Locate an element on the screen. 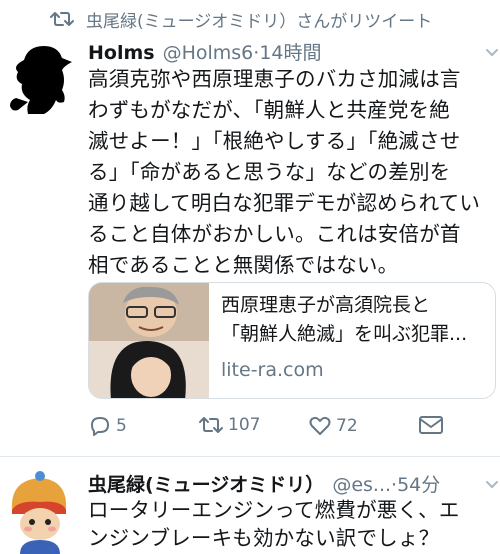  character-avatar-icon is located at coordinates (39, 512).